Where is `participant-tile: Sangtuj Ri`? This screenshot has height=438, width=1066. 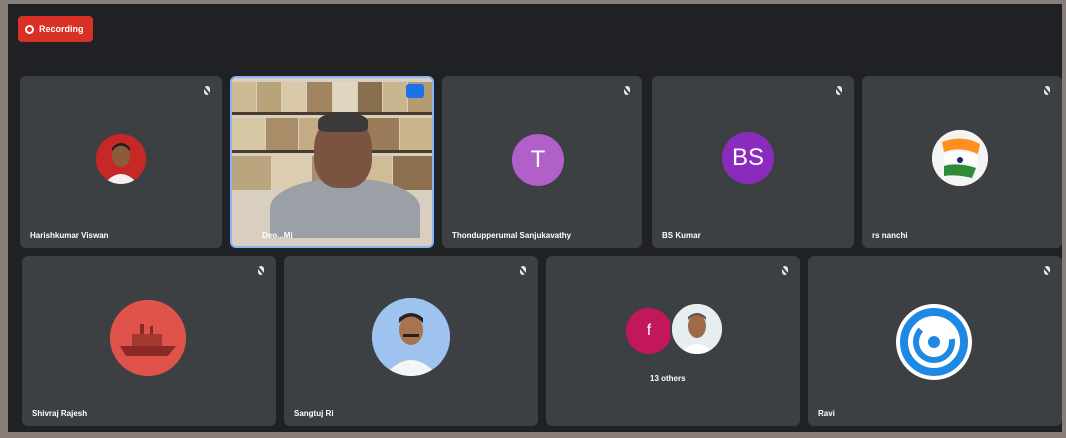 participant-tile: Sangtuj Ri is located at coordinates (411, 341).